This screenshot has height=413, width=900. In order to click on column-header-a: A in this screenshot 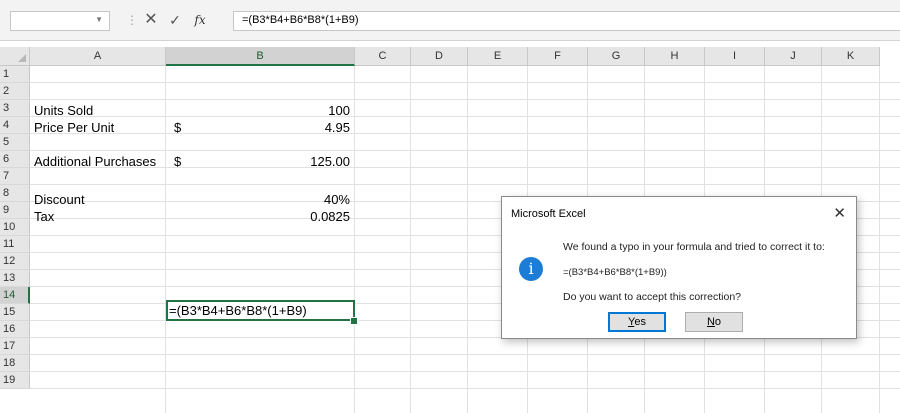, I will do `click(98, 56)`.